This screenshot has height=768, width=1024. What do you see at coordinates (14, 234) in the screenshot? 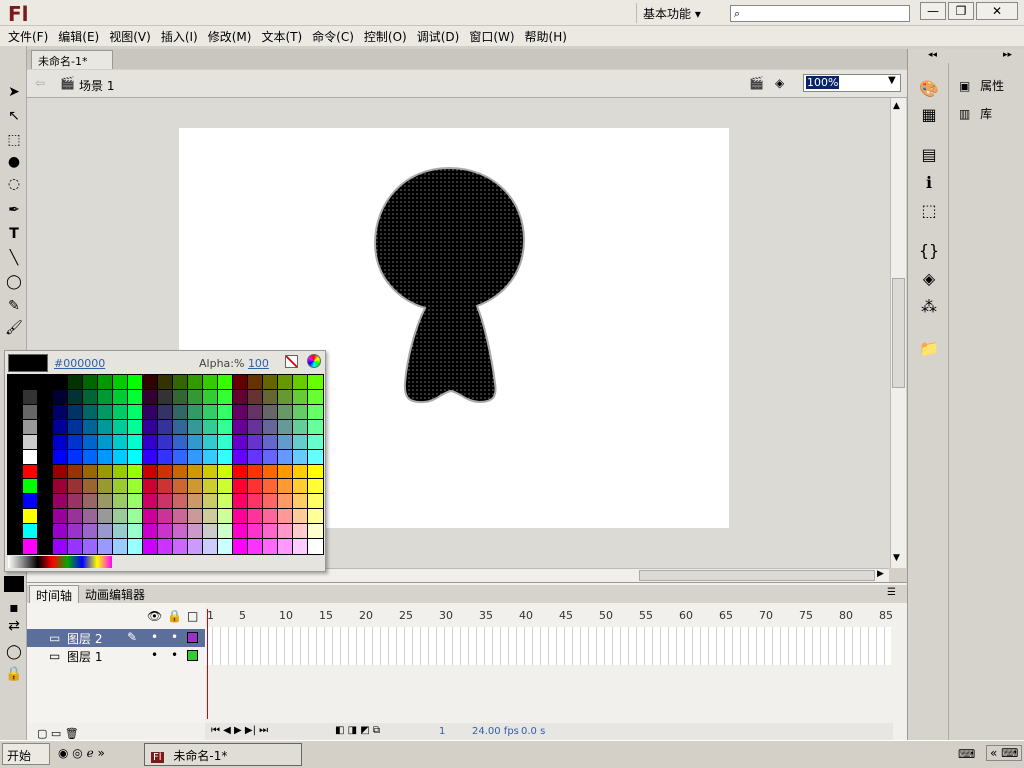
I see `text-tool-icon: T` at bounding box center [14, 234].